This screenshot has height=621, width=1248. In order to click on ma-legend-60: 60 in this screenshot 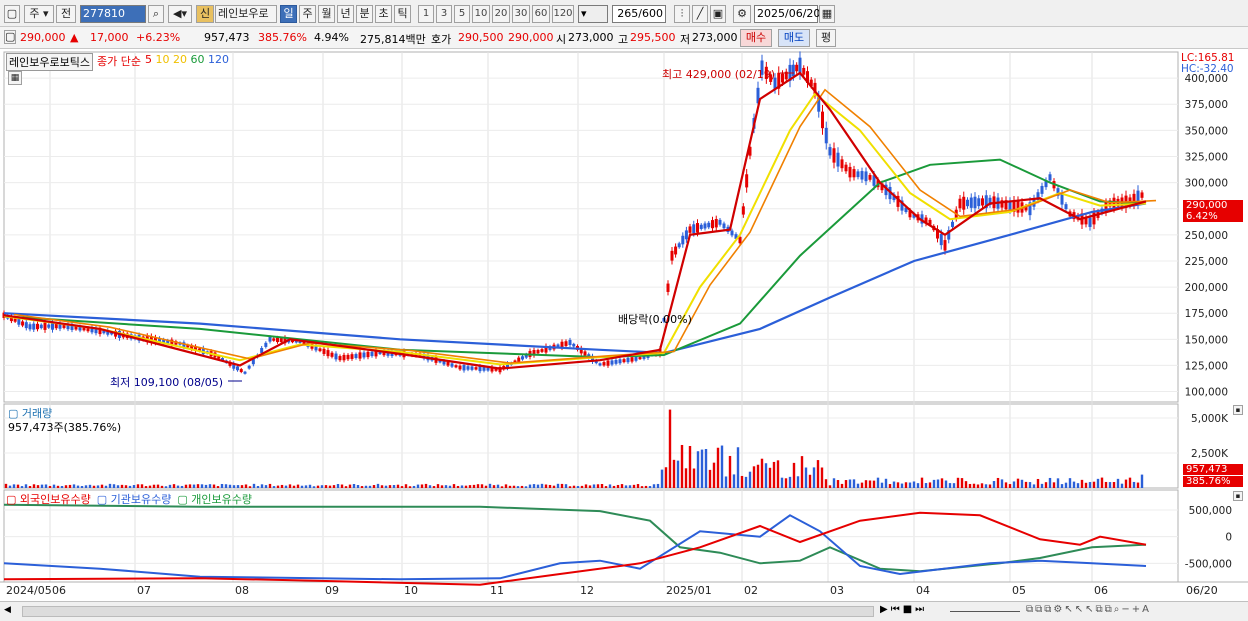, I will do `click(195, 59)`.